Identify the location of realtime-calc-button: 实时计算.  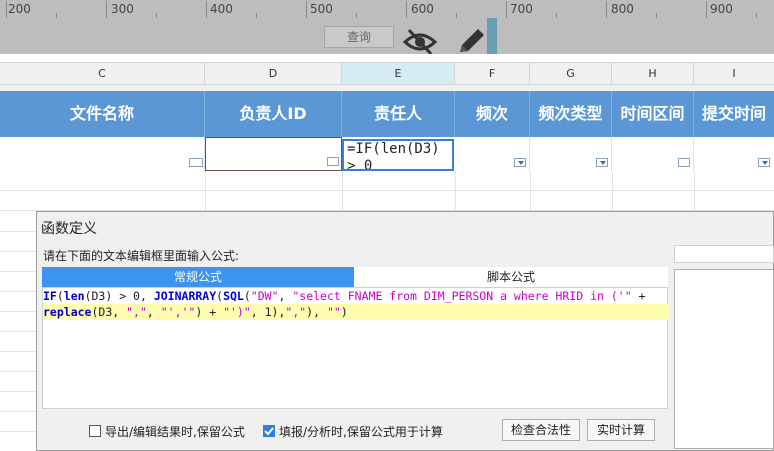
(621, 430).